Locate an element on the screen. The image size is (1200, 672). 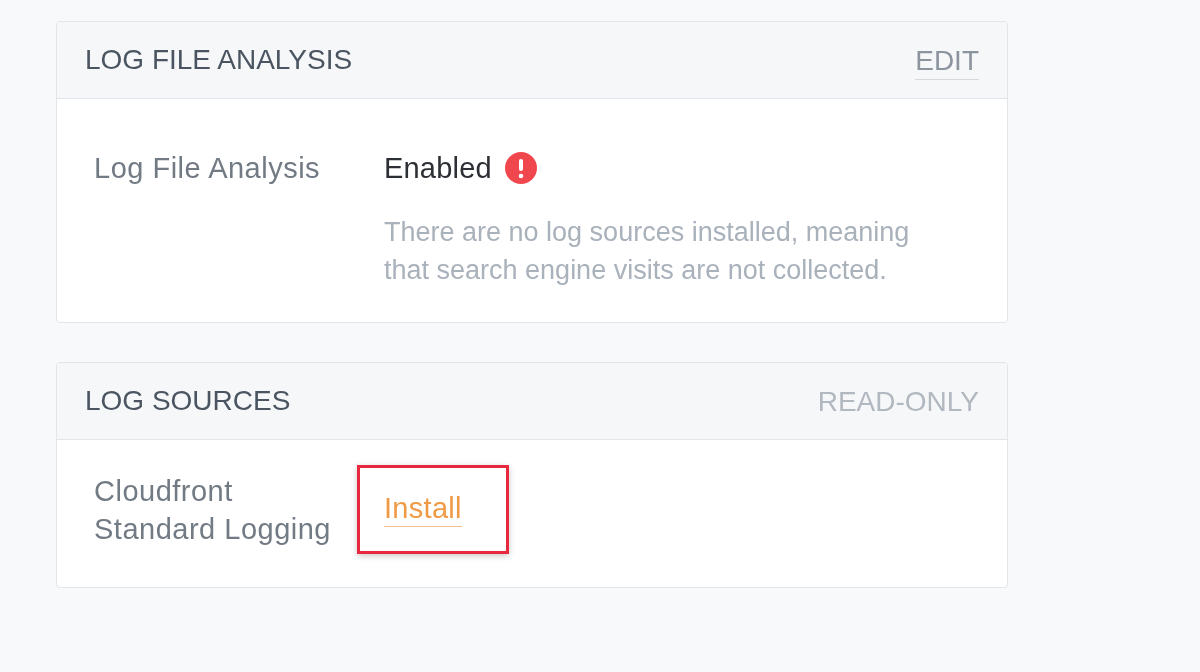
card-title: LOG SOURCES is located at coordinates (188, 401).